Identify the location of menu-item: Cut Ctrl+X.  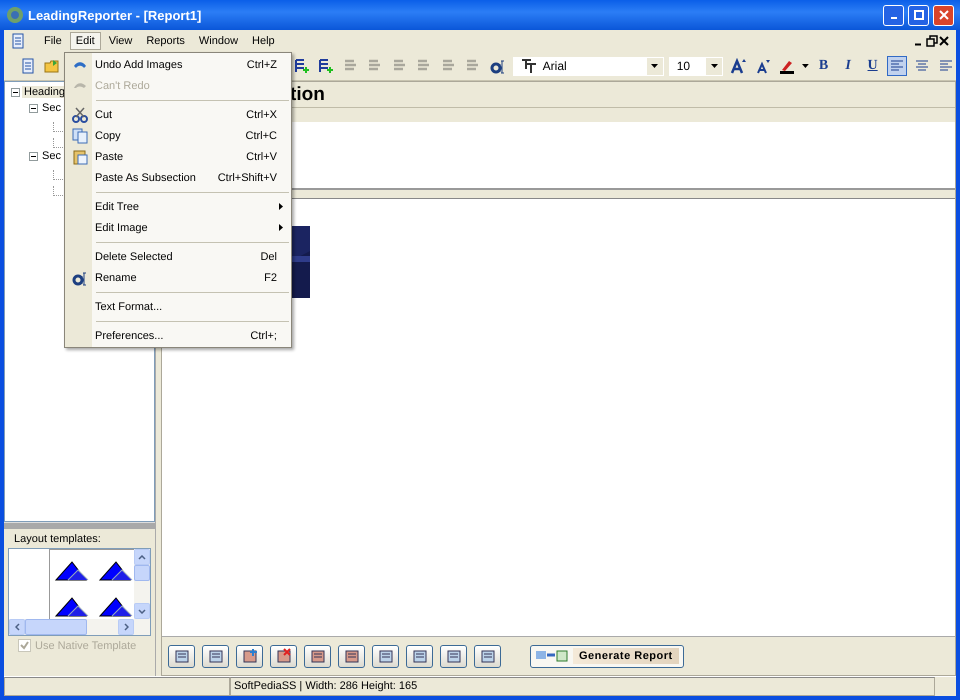
(178, 114).